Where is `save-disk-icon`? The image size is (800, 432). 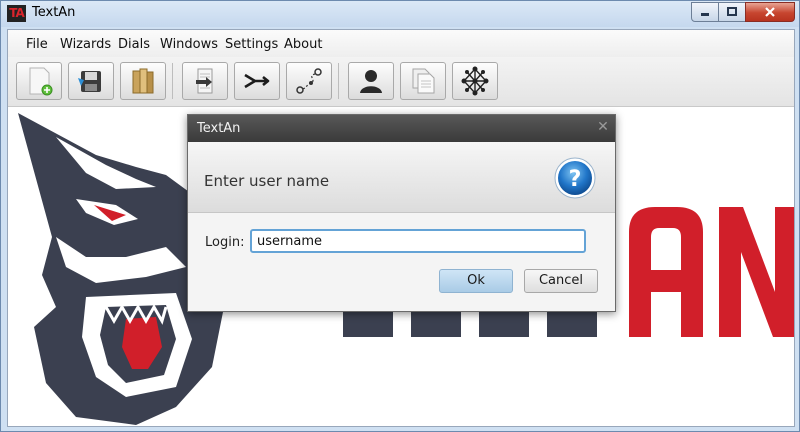 save-disk-icon is located at coordinates (89, 81).